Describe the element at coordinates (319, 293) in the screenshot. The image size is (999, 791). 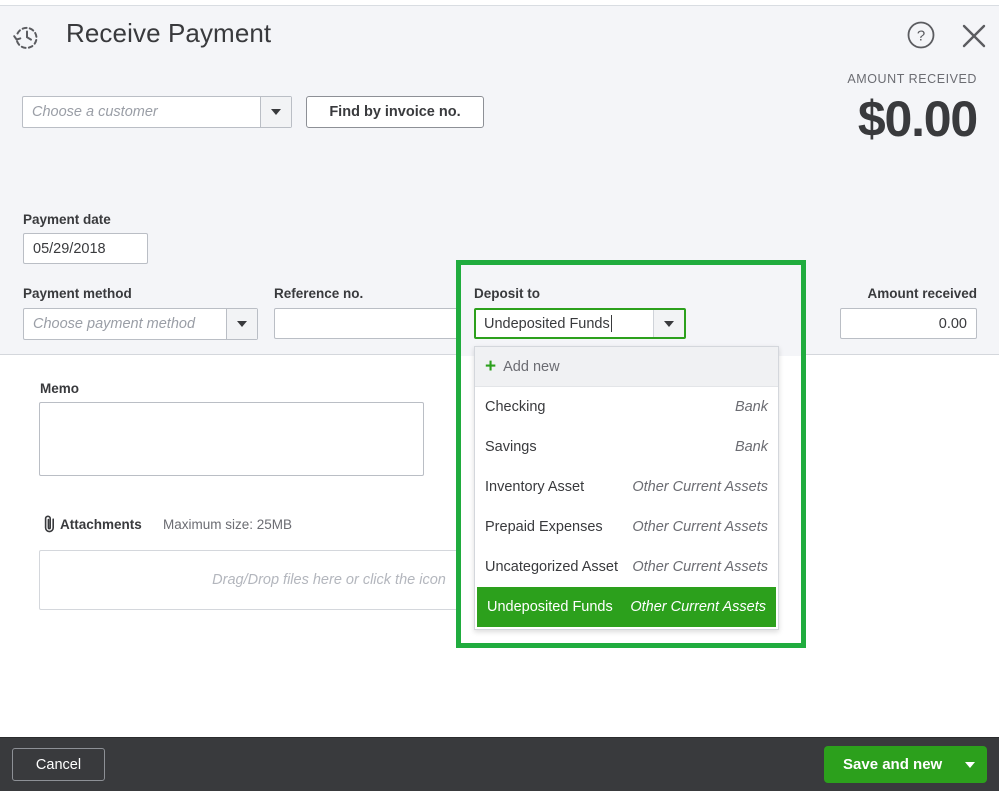
I see `reference-no-label: Reference no.` at that location.